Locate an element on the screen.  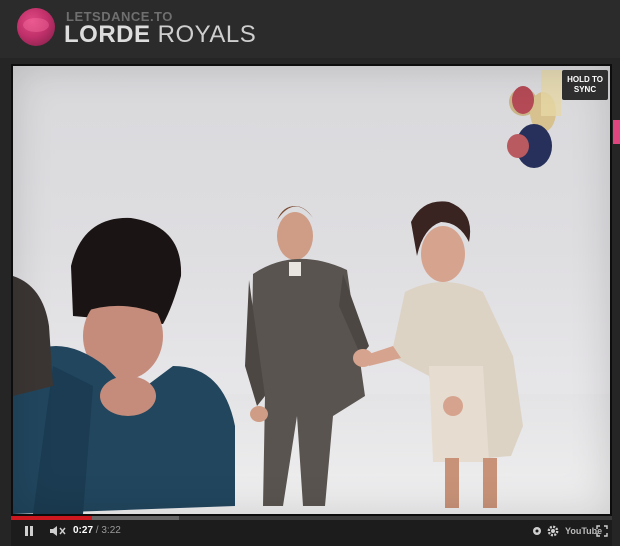
current-time: 0:27 is located at coordinates (83, 530).